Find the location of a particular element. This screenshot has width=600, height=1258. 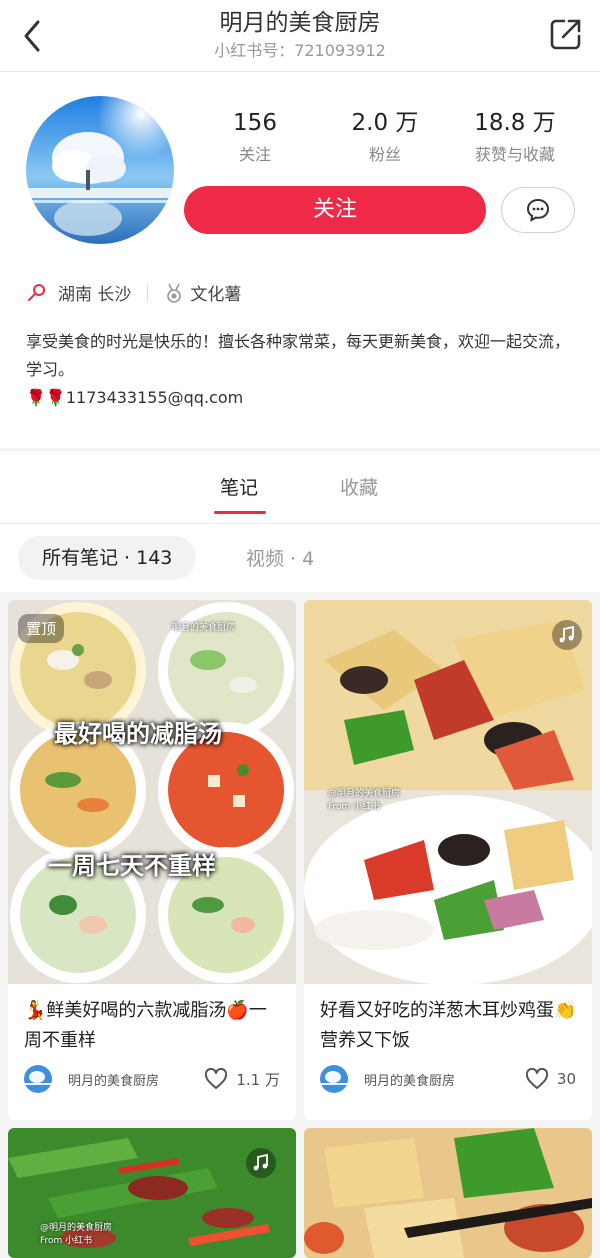

medal-icon is located at coordinates (174, 293).